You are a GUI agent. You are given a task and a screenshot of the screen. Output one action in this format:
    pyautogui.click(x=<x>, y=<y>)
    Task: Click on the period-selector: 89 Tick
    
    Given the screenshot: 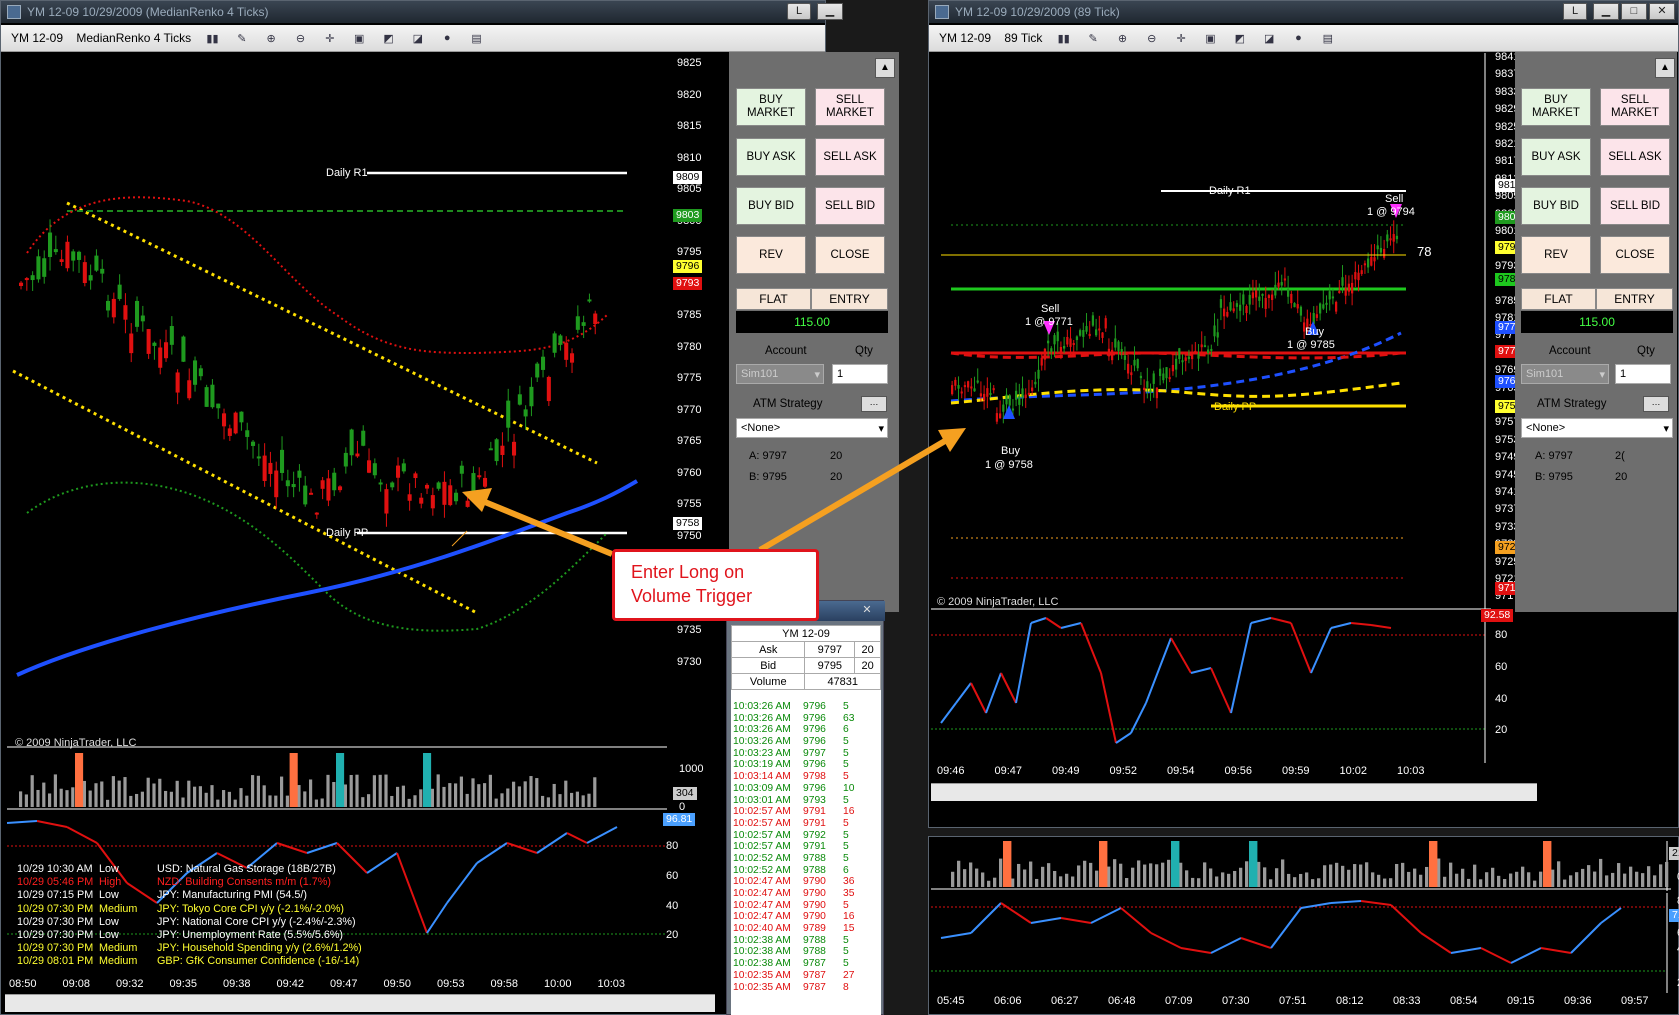 What is the action you would take?
    pyautogui.click(x=1023, y=38)
    